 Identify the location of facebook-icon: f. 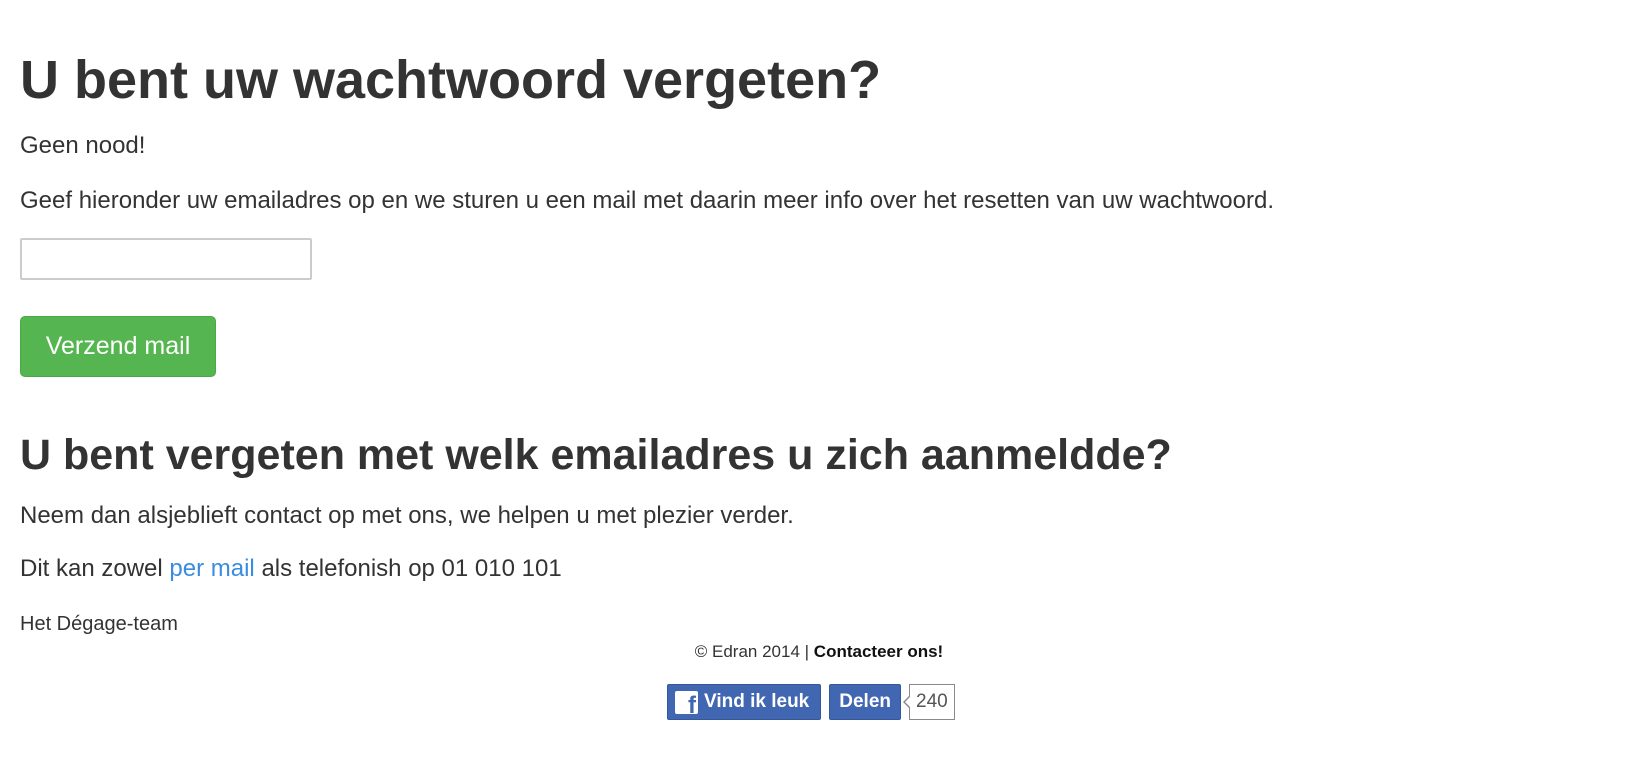
(686, 702).